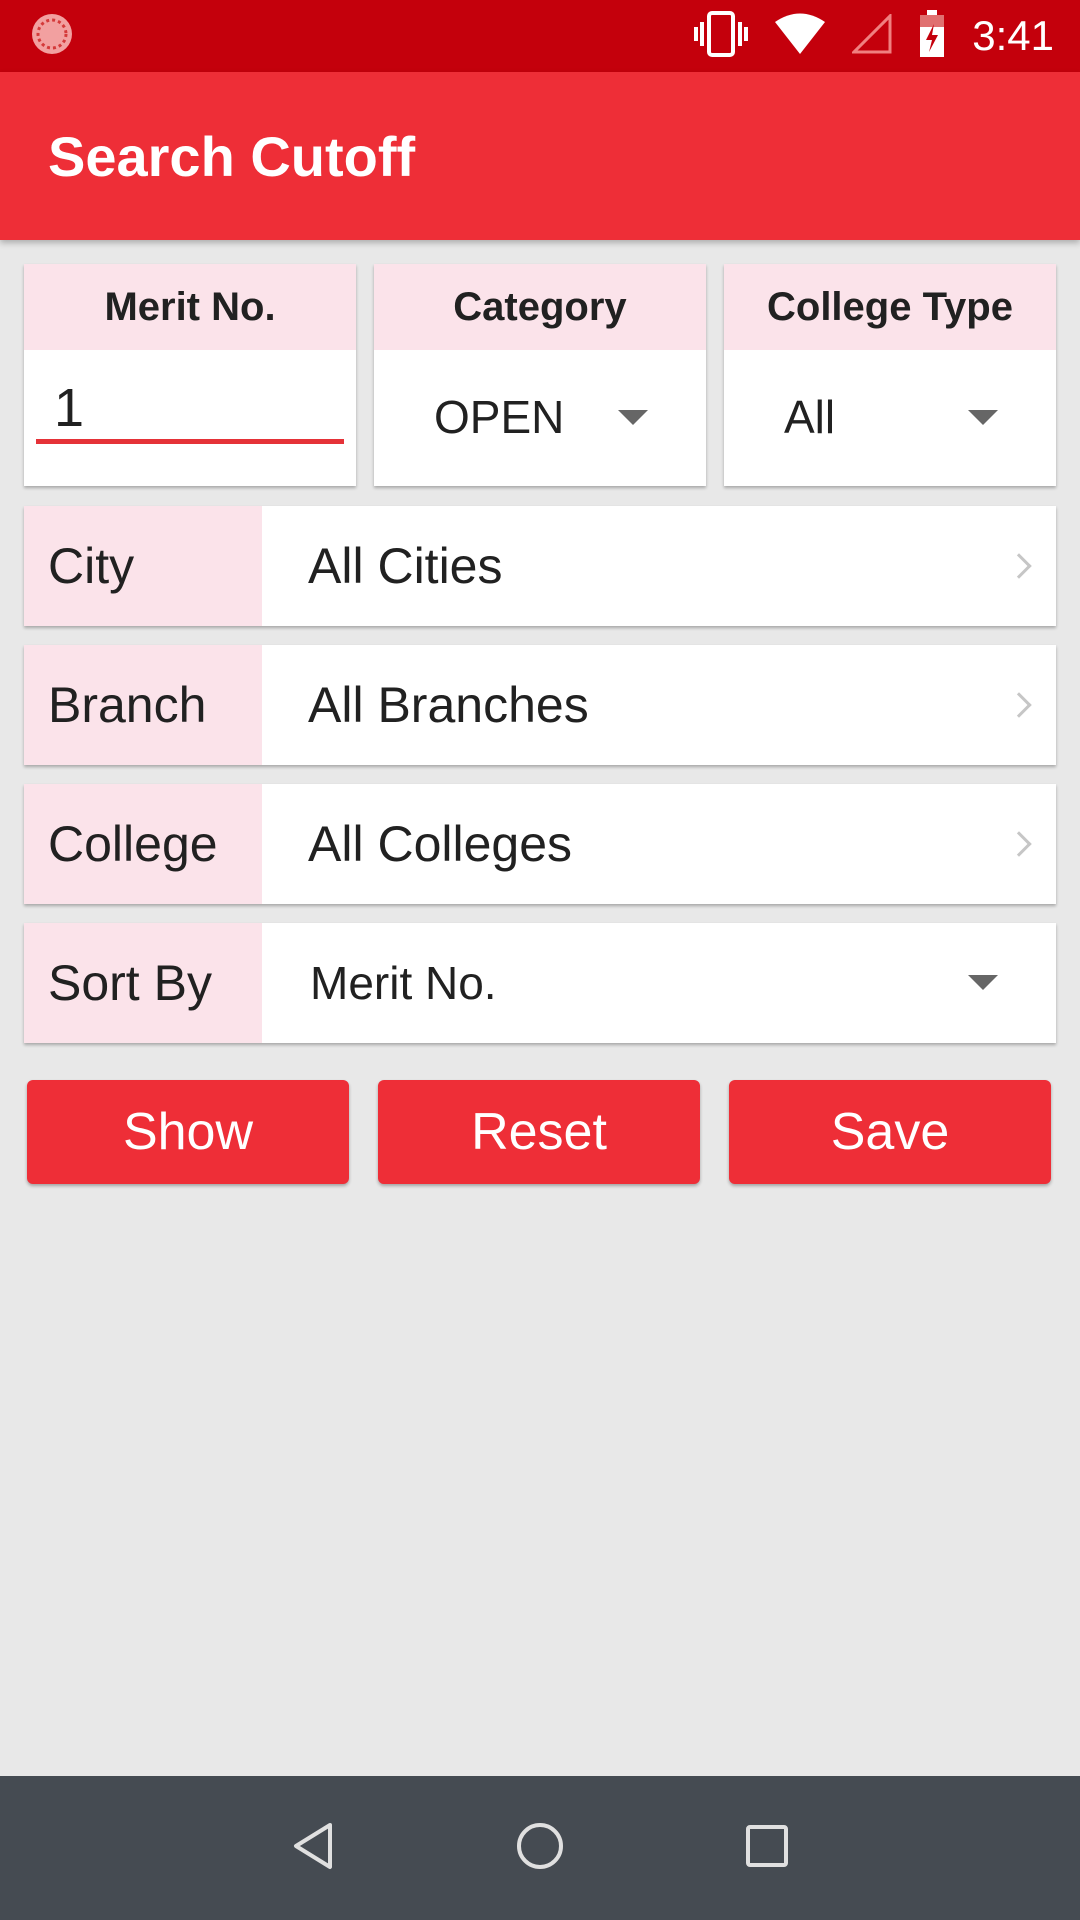 Image resolution: width=1080 pixels, height=1920 pixels. What do you see at coordinates (540, 566) in the screenshot?
I see `city-row: City All Cities` at bounding box center [540, 566].